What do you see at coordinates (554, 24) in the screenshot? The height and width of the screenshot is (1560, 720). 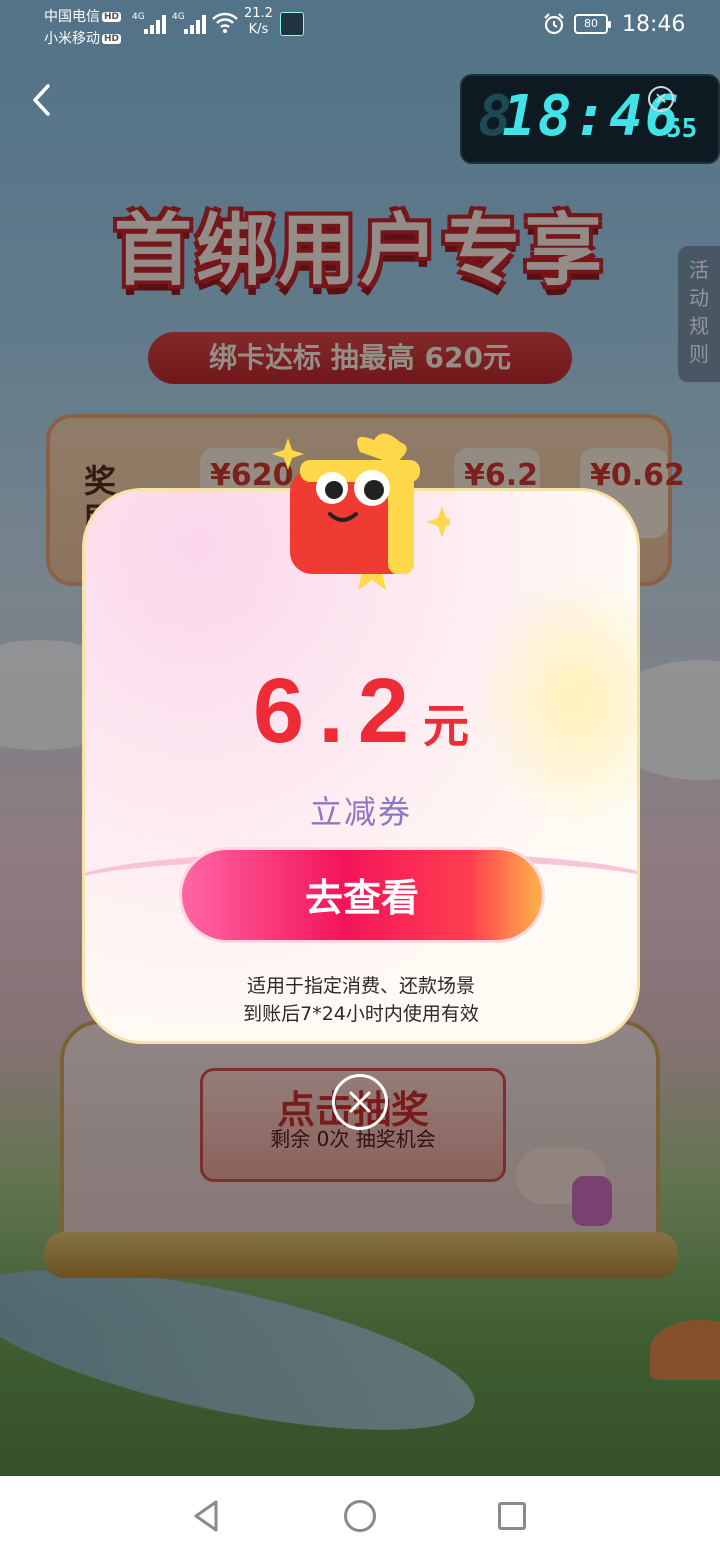 I see `alarm-icon` at bounding box center [554, 24].